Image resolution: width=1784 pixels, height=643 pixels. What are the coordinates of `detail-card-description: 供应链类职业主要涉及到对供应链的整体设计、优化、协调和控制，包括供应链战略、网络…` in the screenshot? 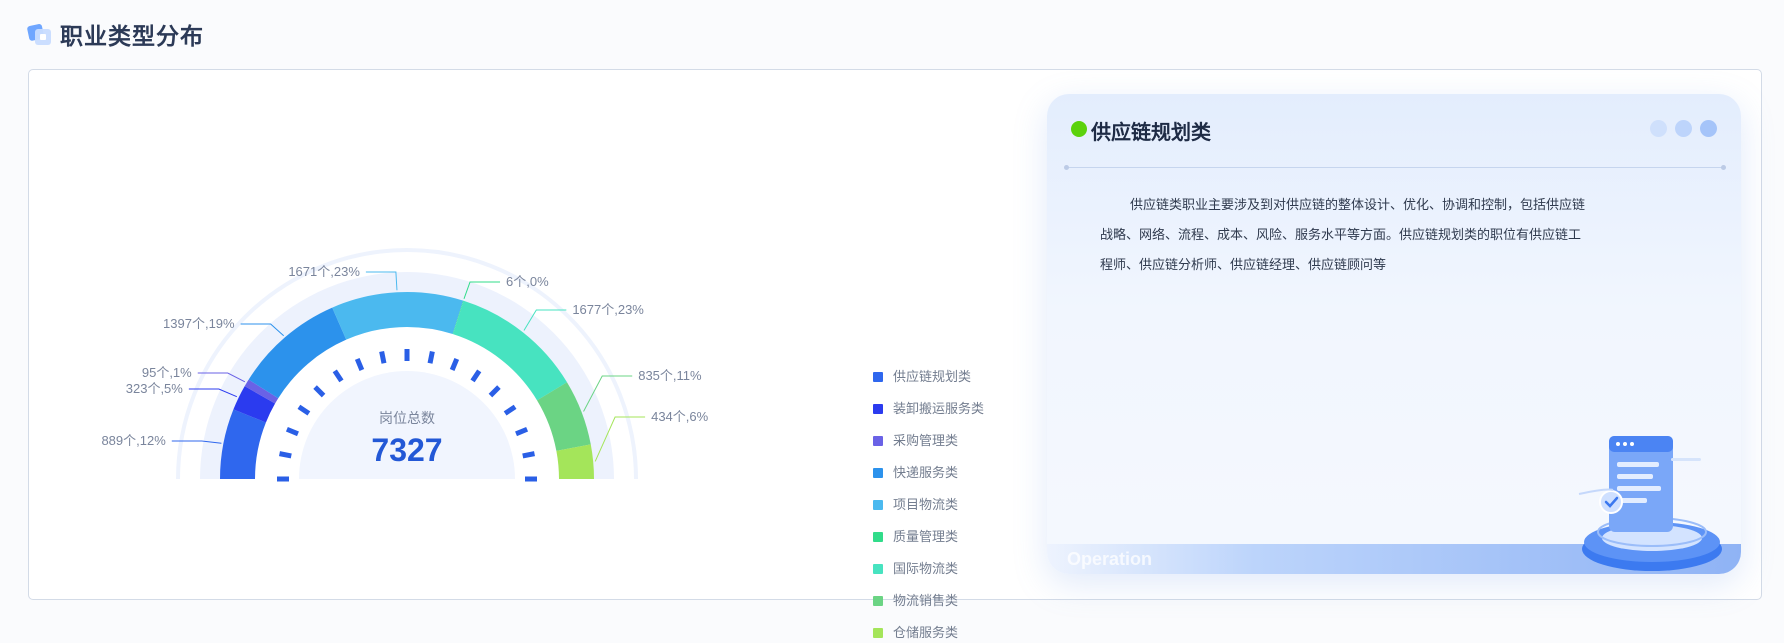 It's located at (1343, 234).